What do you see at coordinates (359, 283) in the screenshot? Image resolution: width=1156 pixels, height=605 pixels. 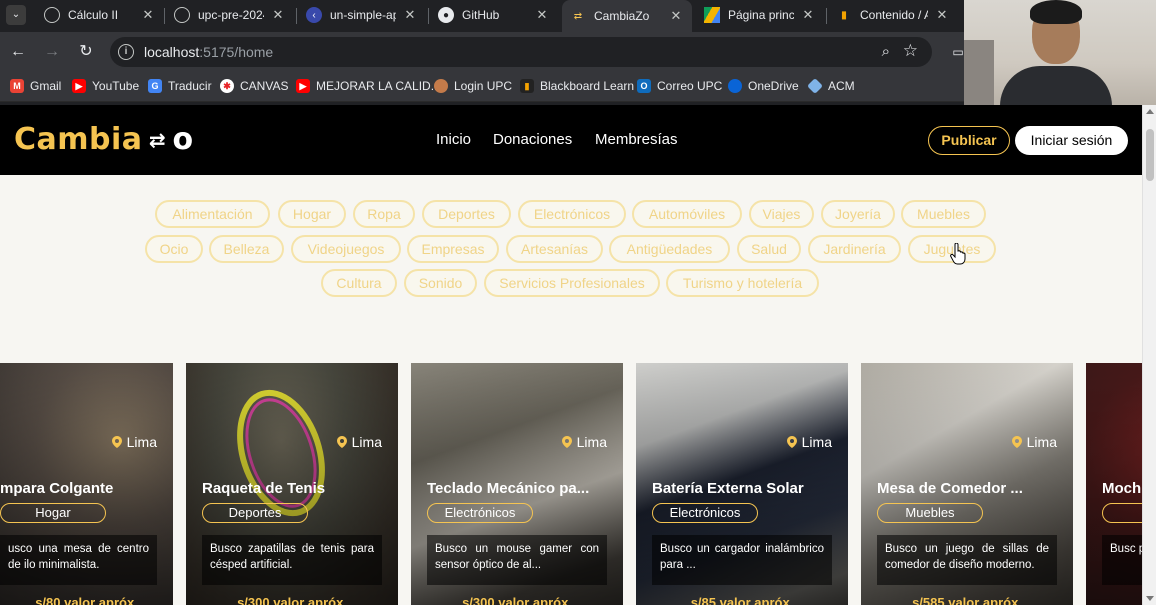 I see `category-chip: Cultura` at bounding box center [359, 283].